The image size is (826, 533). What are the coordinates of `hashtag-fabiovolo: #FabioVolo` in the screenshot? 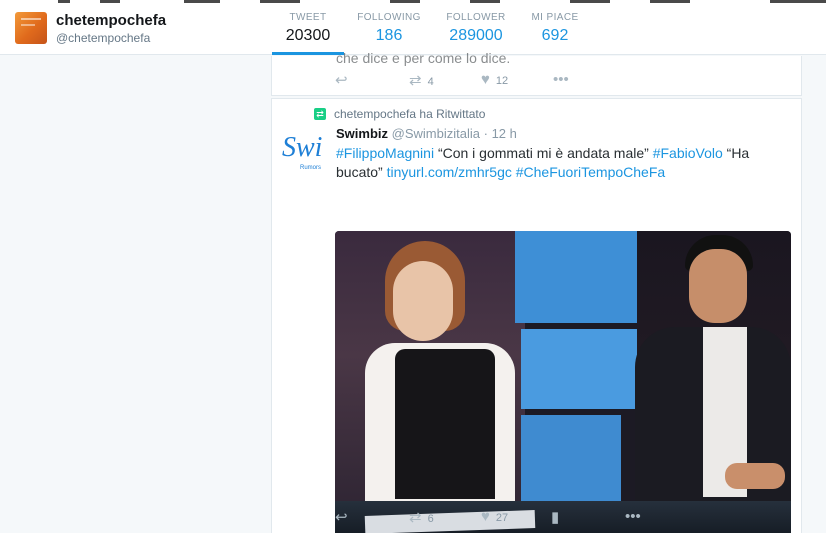 It's located at (688, 153).